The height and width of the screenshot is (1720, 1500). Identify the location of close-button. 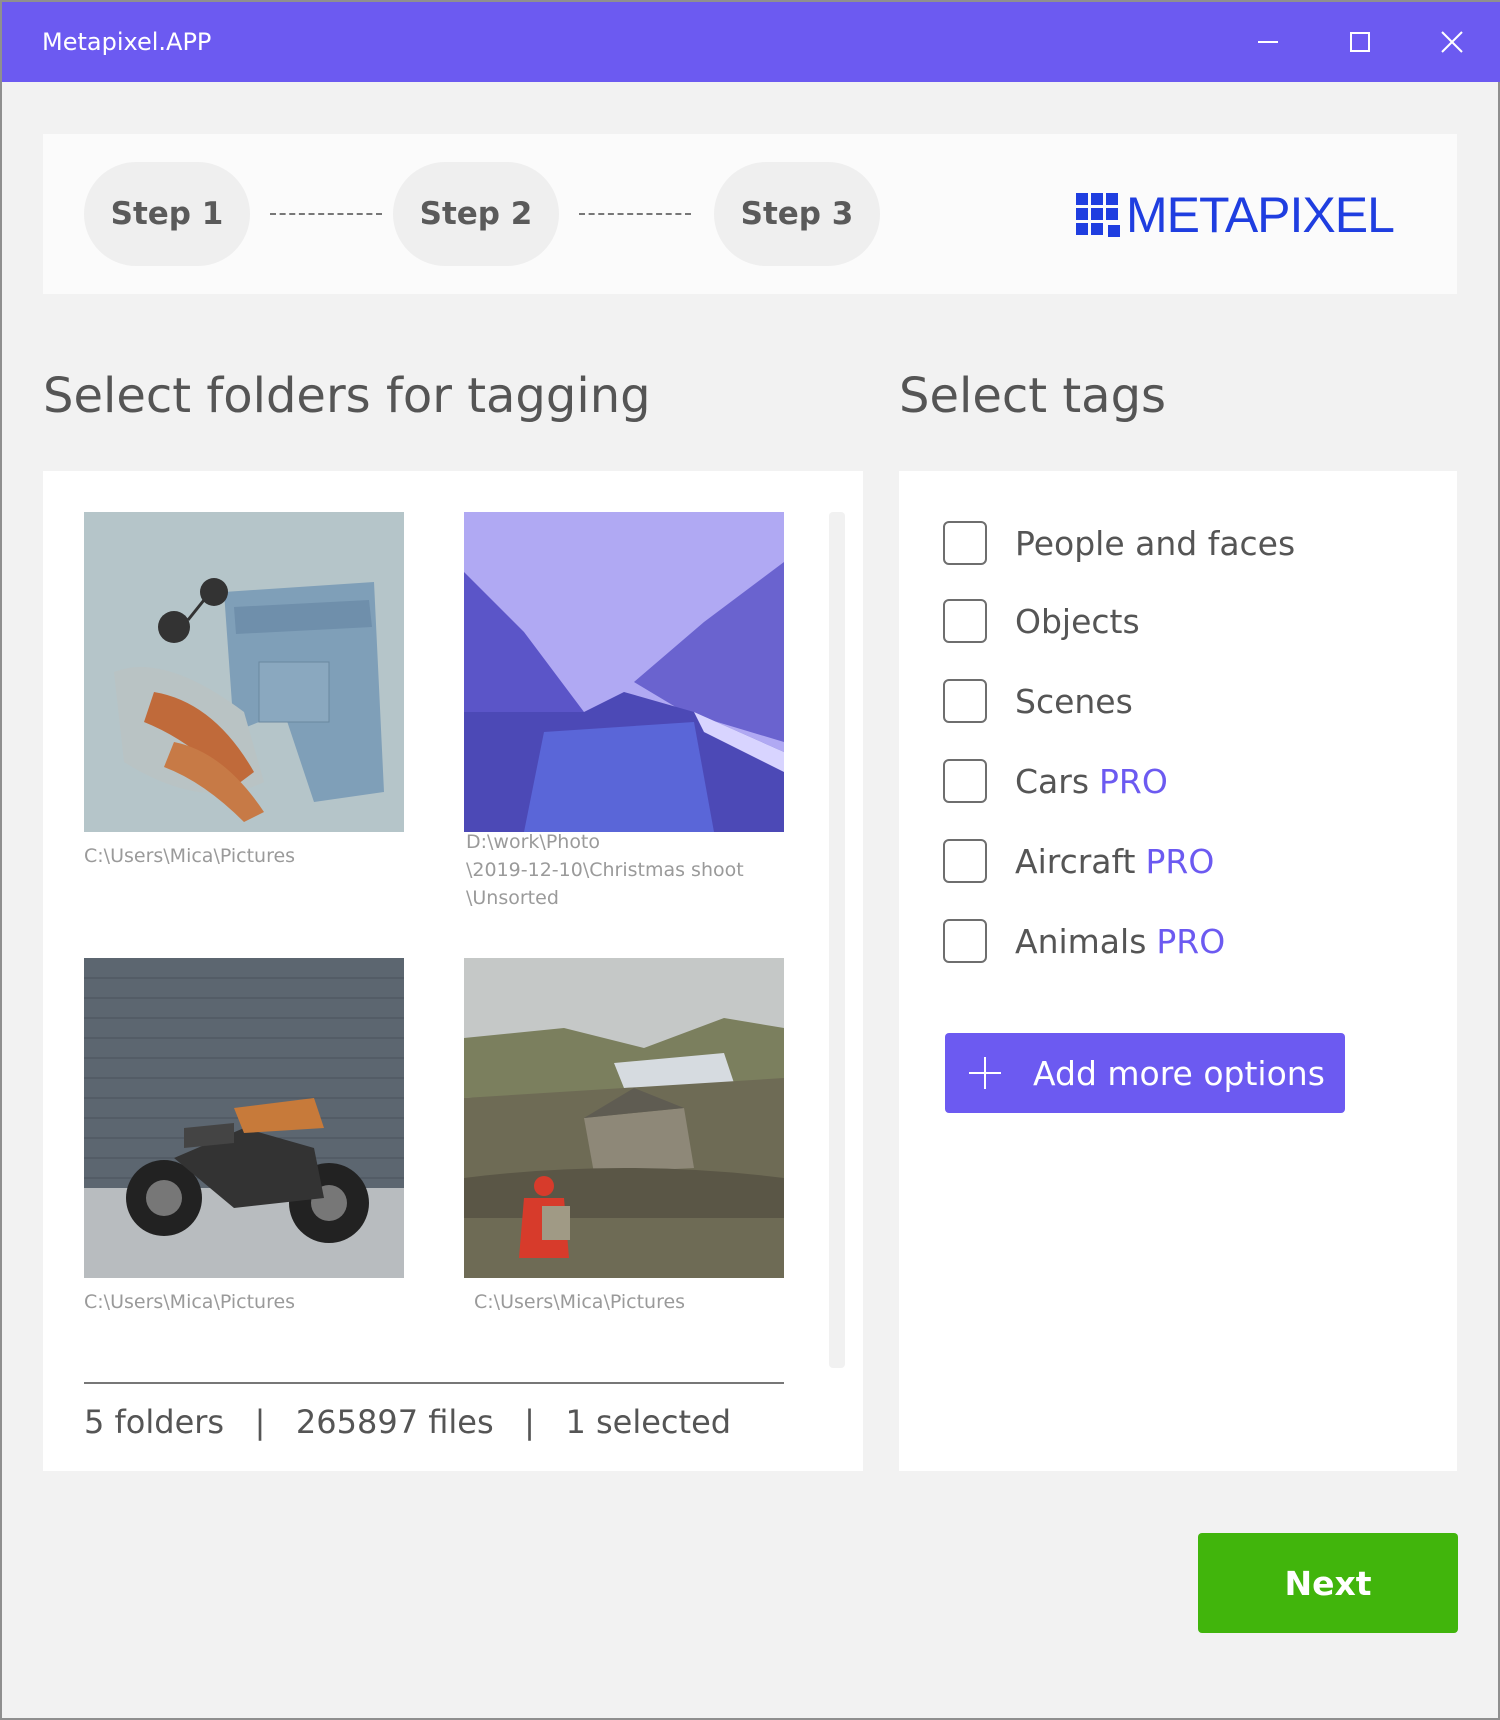
(1452, 42).